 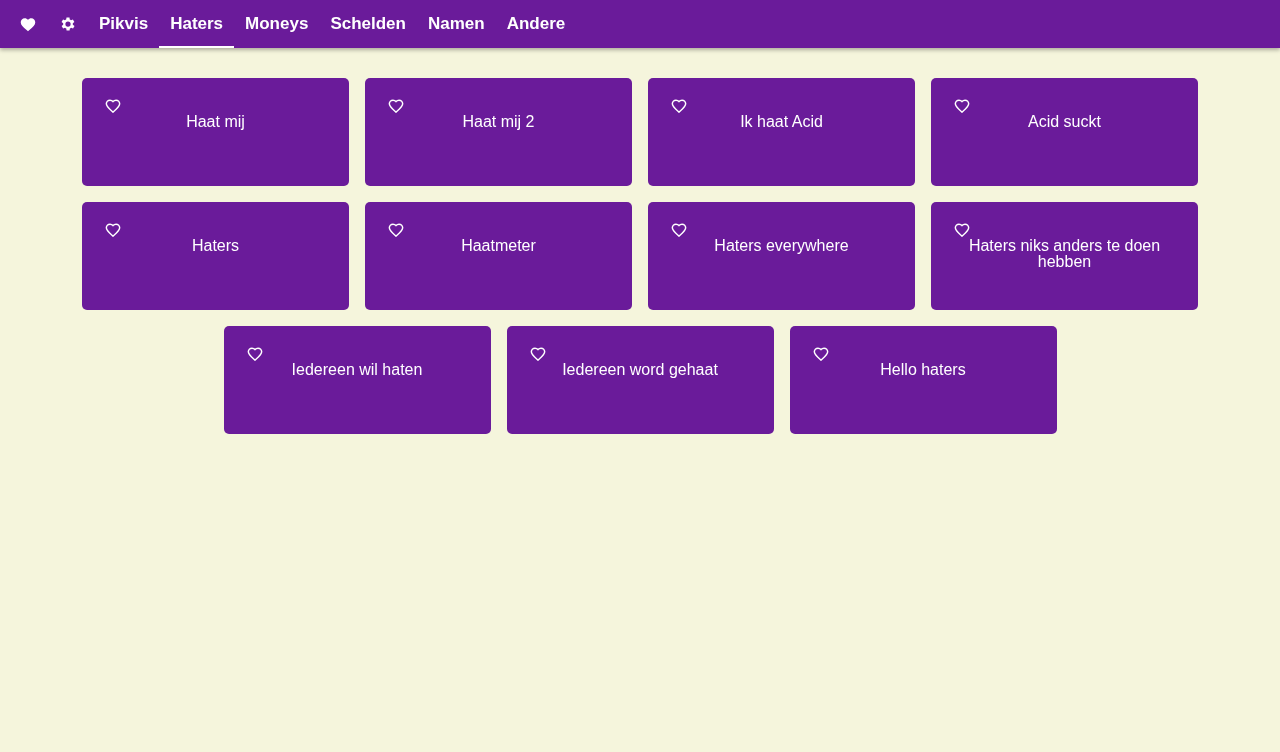 I want to click on sound-title: Haat mij, so click(x=215, y=122).